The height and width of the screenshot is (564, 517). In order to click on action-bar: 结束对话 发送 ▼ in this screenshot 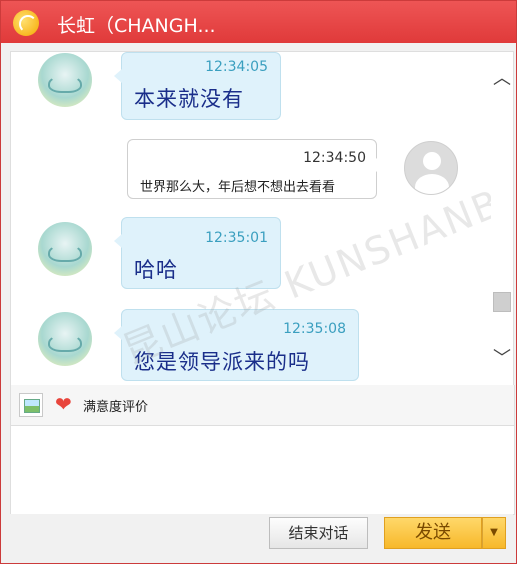, I will do `click(261, 536)`.